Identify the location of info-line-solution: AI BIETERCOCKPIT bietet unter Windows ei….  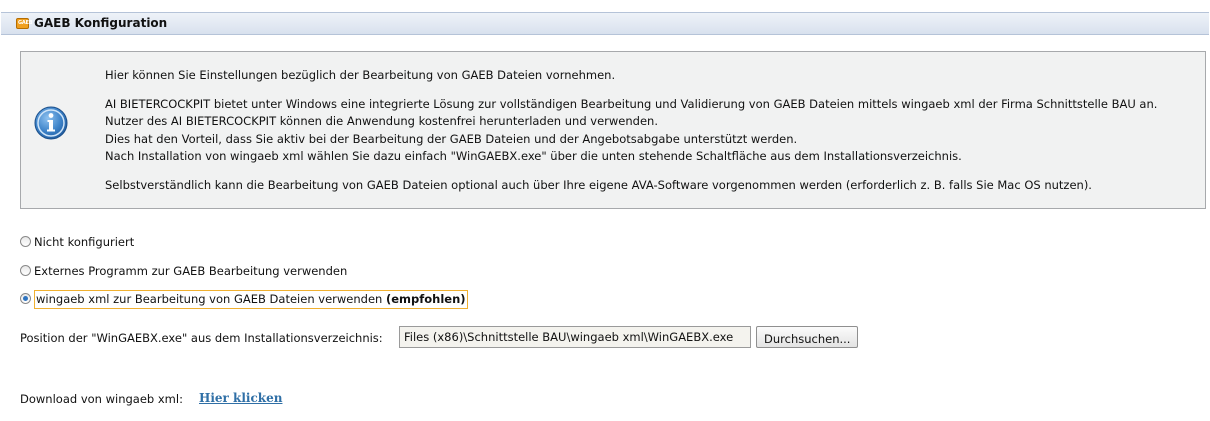
(631, 104).